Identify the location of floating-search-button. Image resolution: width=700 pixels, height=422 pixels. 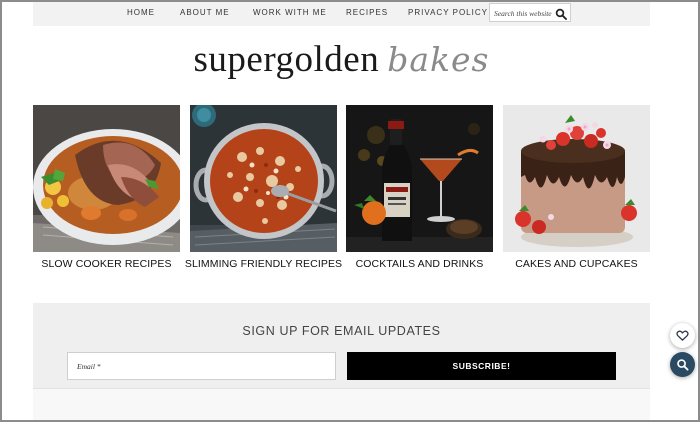
(682, 364).